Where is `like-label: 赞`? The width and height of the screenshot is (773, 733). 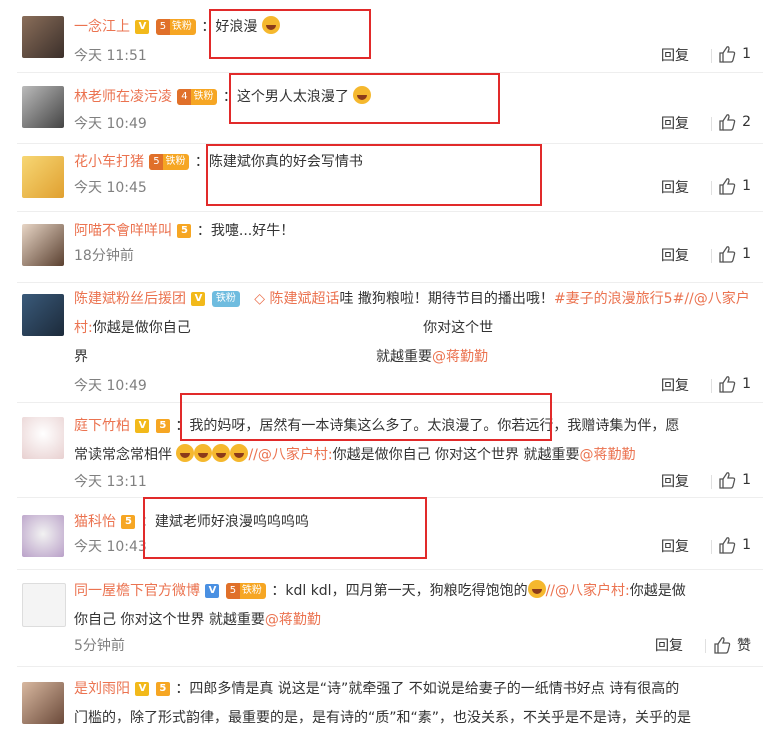
like-label: 赞 is located at coordinates (744, 646).